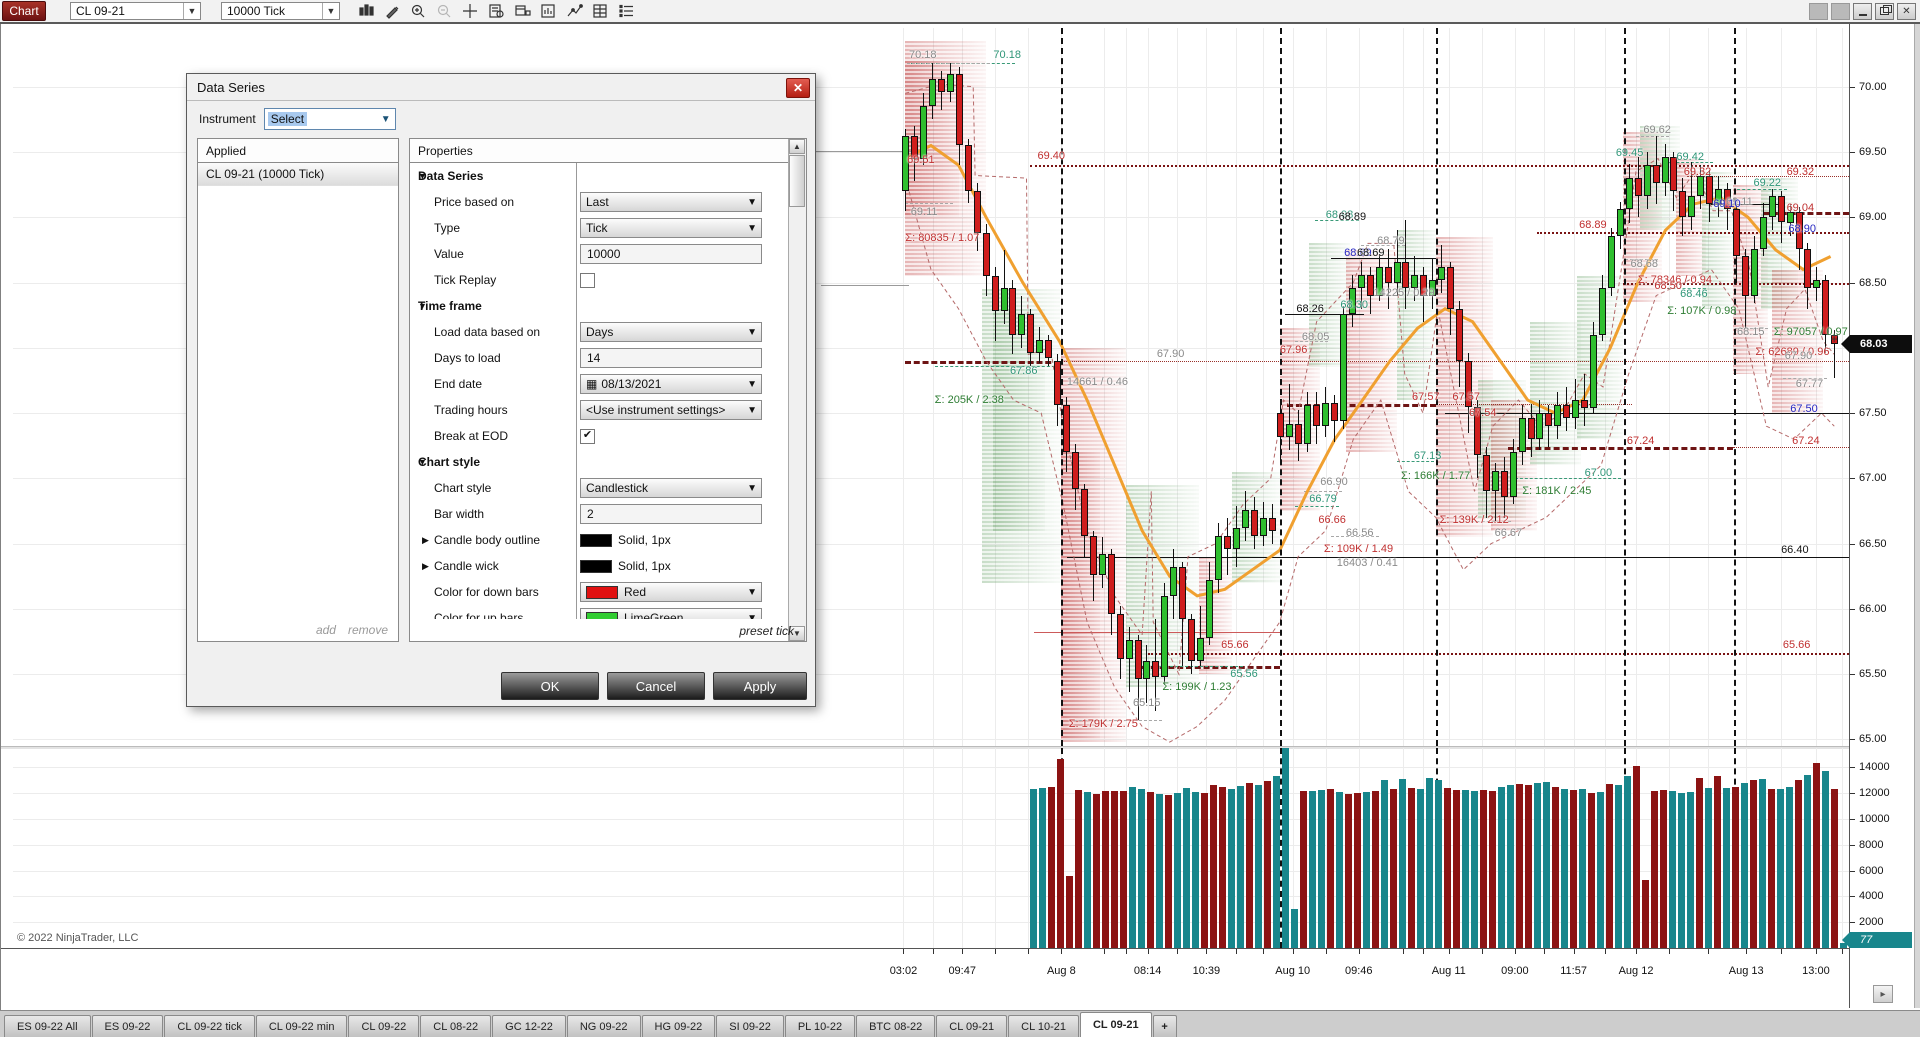 This screenshot has height=1037, width=1920. I want to click on scrollbar-thumb, so click(797, 181).